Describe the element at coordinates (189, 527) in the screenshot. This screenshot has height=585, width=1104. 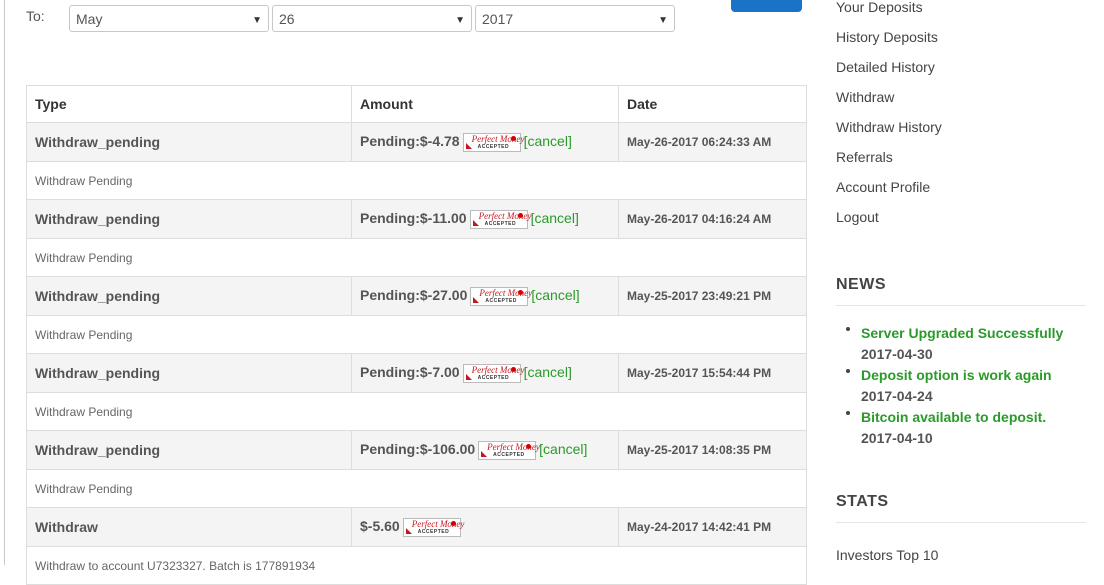
I see `type-cell: Withdraw` at that location.